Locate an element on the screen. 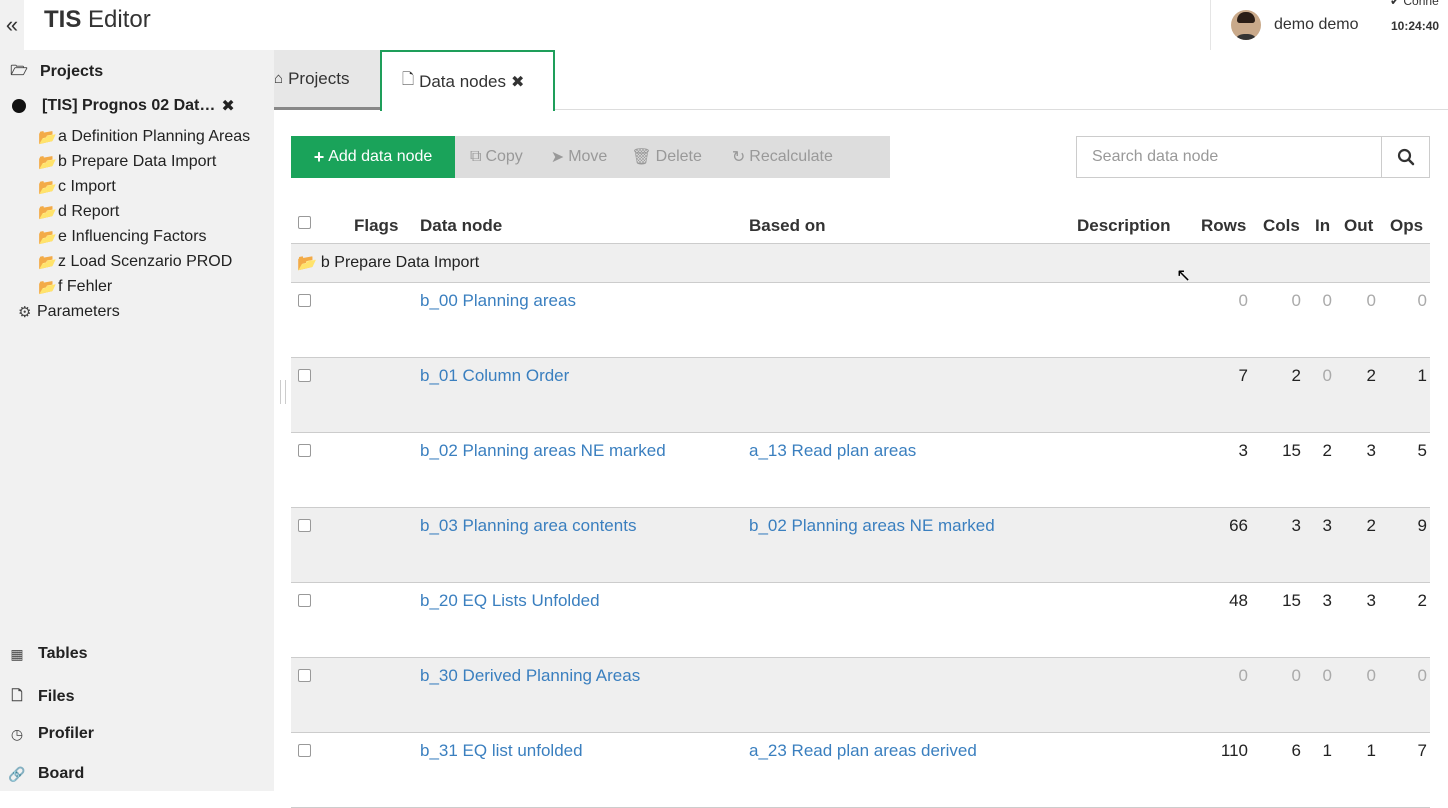  cell-ops: 5 is located at coordinates (1422, 450).